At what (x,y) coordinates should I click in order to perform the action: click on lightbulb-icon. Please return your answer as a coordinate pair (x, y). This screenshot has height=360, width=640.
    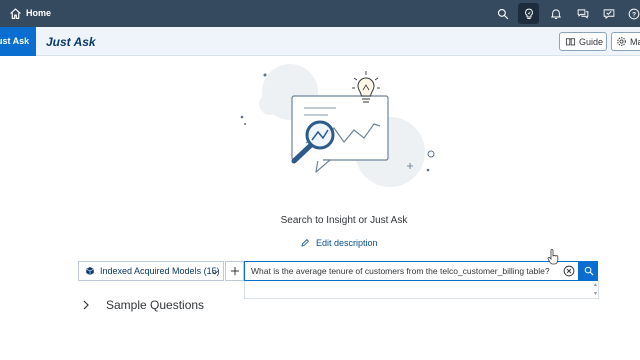
    Looking at the image, I should click on (528, 13).